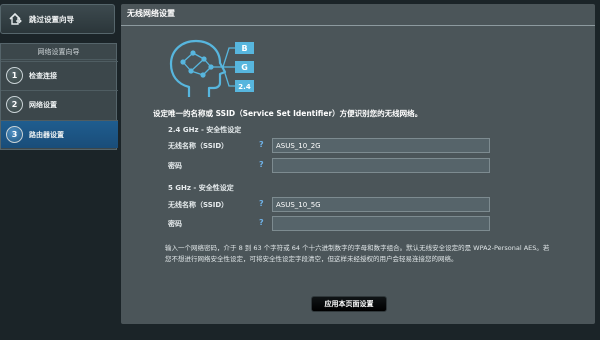 The width and height of the screenshot is (600, 340). Describe the element at coordinates (43, 75) in the screenshot. I see `step-label: 检查连接` at that location.